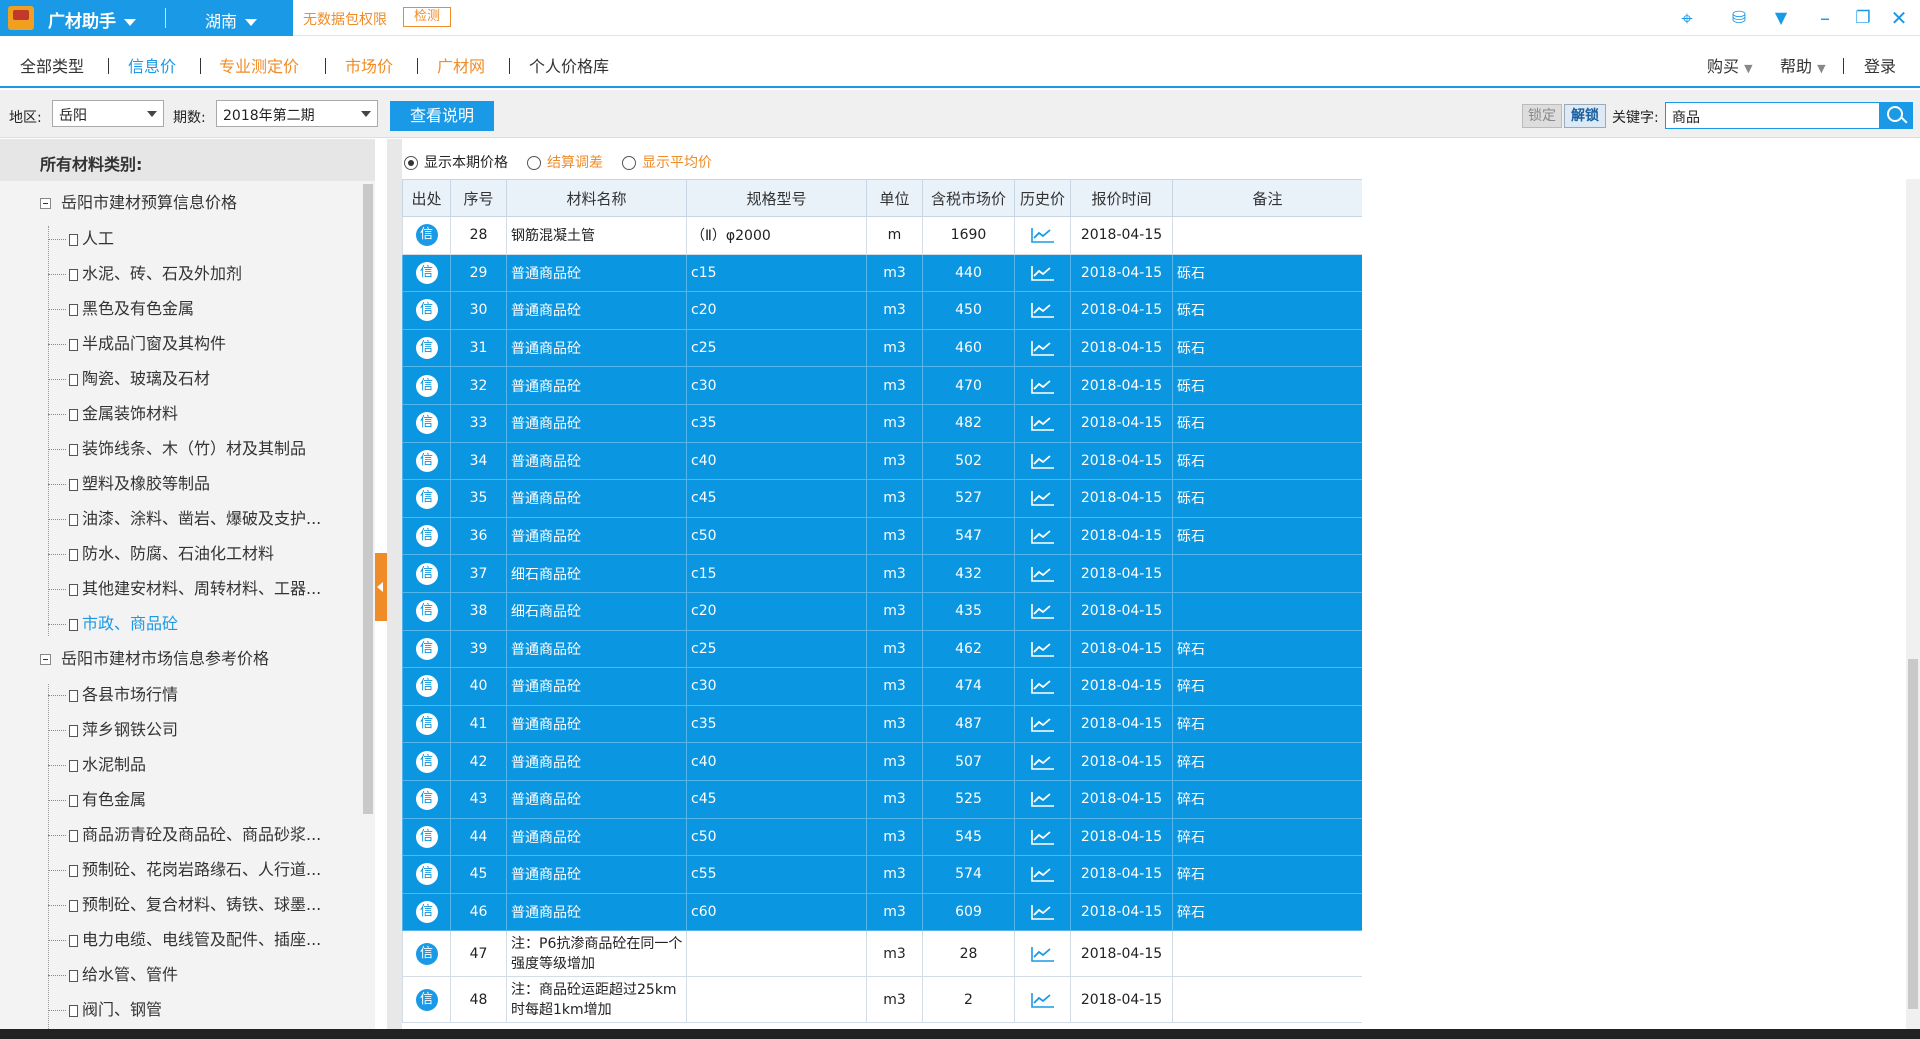 The height and width of the screenshot is (1039, 1920). What do you see at coordinates (882, 498) in the screenshot?
I see `table-row: 信 35 普通商品砼 c45 m3 527 2018-04-15 砾石` at bounding box center [882, 498].